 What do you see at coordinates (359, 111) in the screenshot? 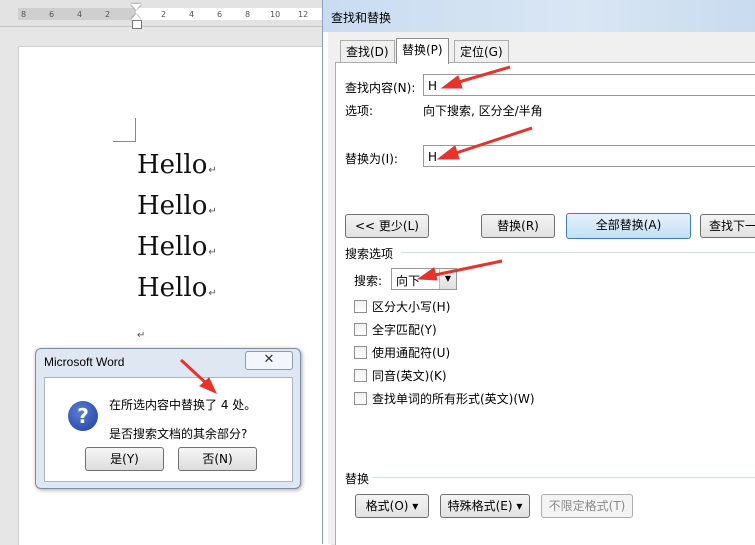
I see `options-label: 选项:` at bounding box center [359, 111].